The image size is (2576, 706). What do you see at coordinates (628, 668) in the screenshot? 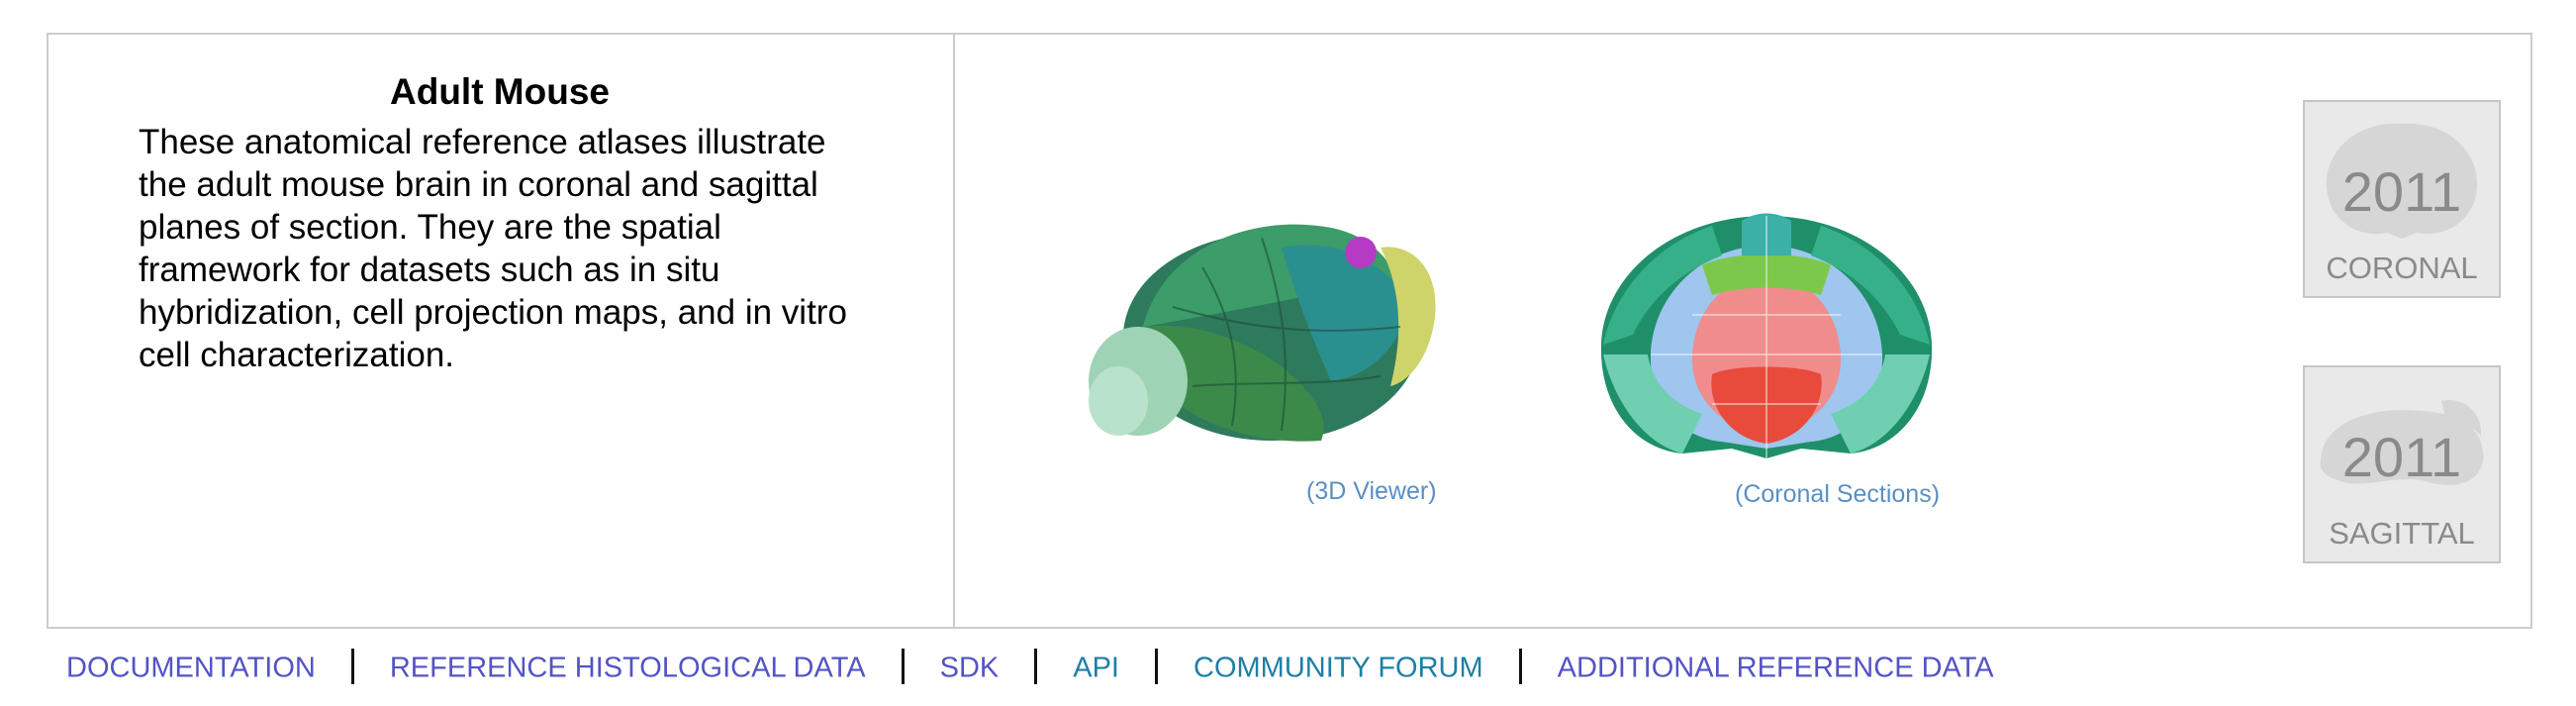
I see `nav-reference-histological-data: REFERENCE HISTOLOGICAL DATA` at bounding box center [628, 668].